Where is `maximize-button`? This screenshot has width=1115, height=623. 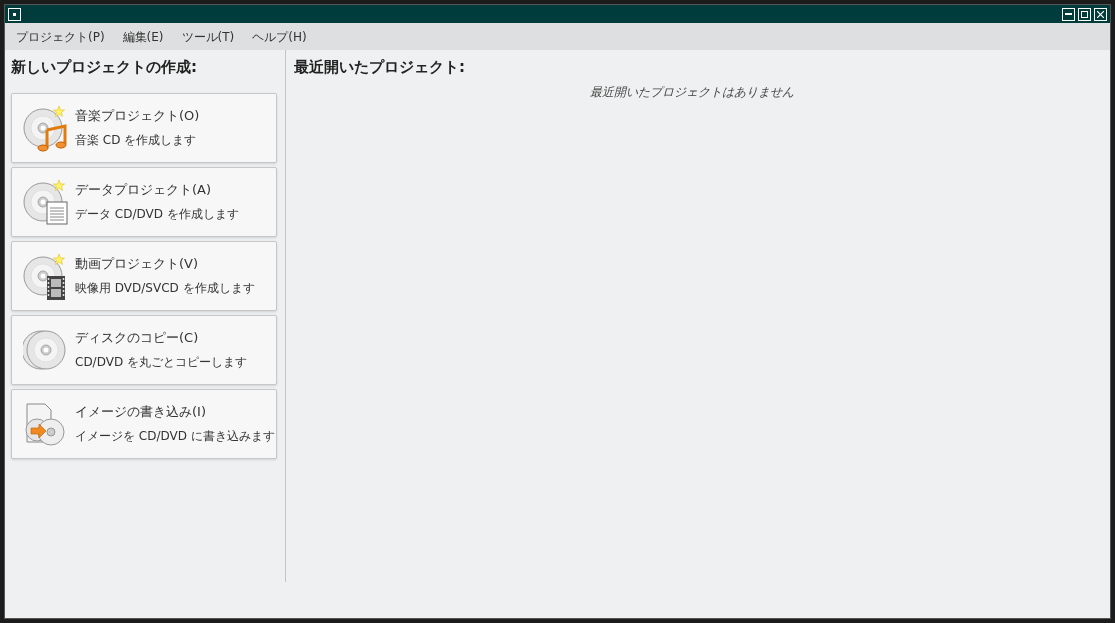
maximize-button is located at coordinates (1084, 14).